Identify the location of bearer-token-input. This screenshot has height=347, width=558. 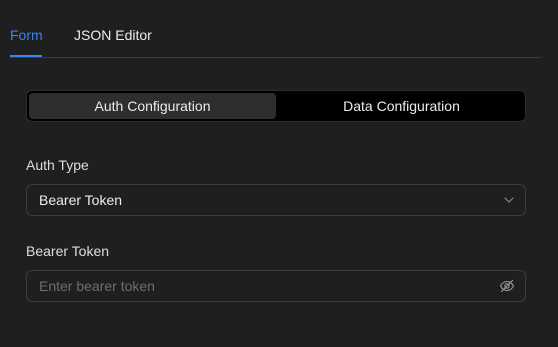
(257, 286).